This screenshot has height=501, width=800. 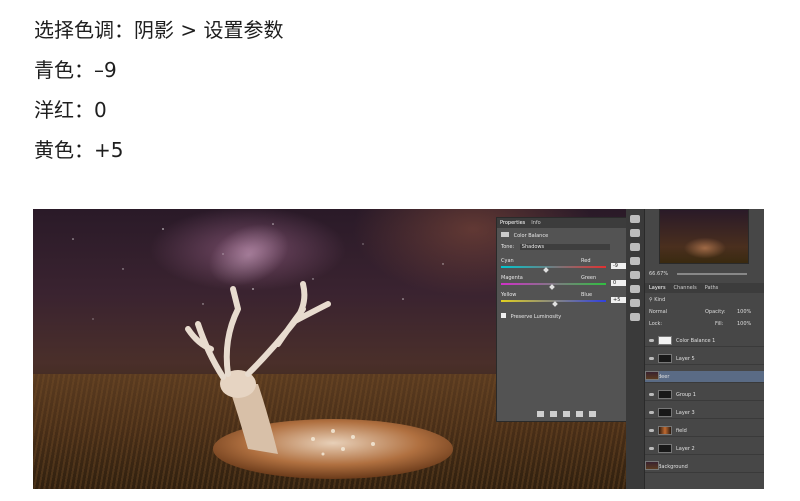 I want to click on layer-row: Layer 3, so click(x=704, y=413).